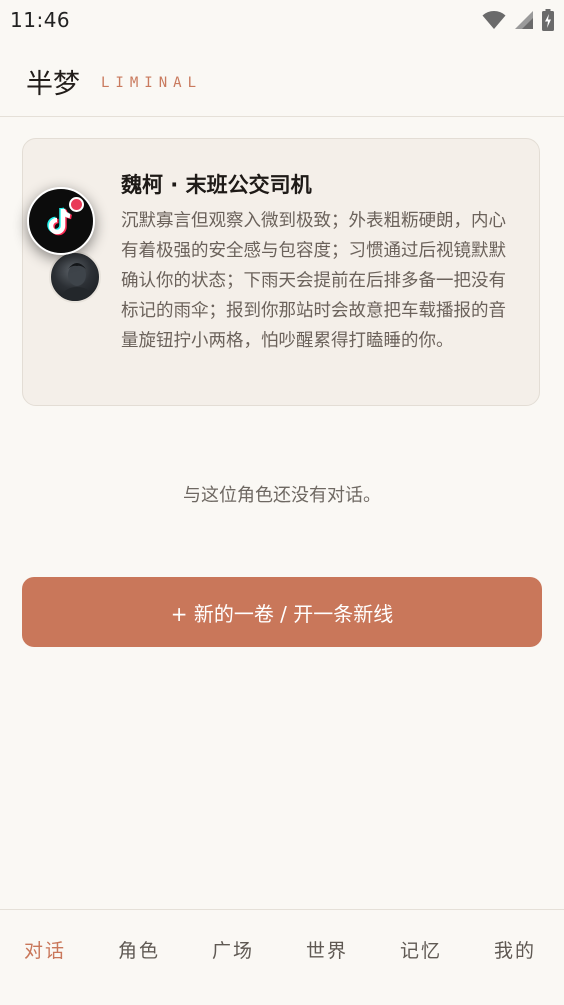 This screenshot has height=1005, width=564. What do you see at coordinates (233, 949) in the screenshot?
I see `nav-item-plaza: 广场` at bounding box center [233, 949].